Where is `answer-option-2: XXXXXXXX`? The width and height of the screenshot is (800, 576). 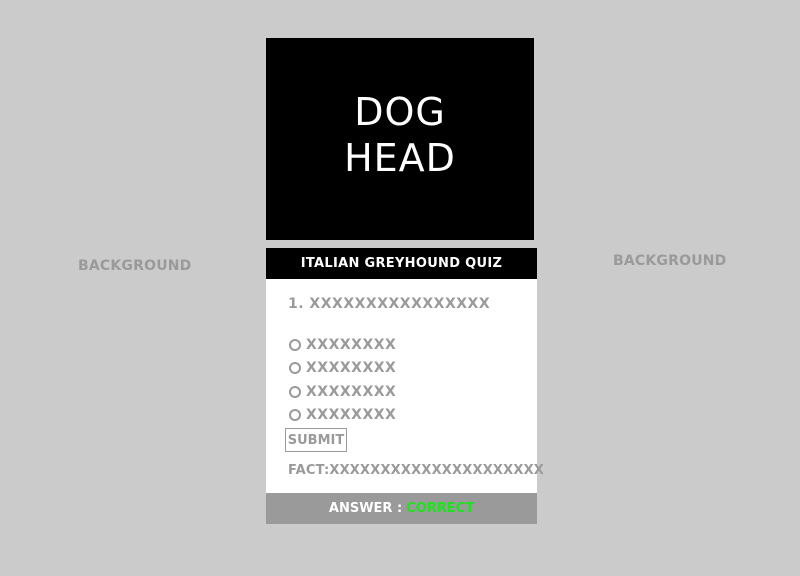
answer-option-2: XXXXXXXX is located at coordinates (342, 369).